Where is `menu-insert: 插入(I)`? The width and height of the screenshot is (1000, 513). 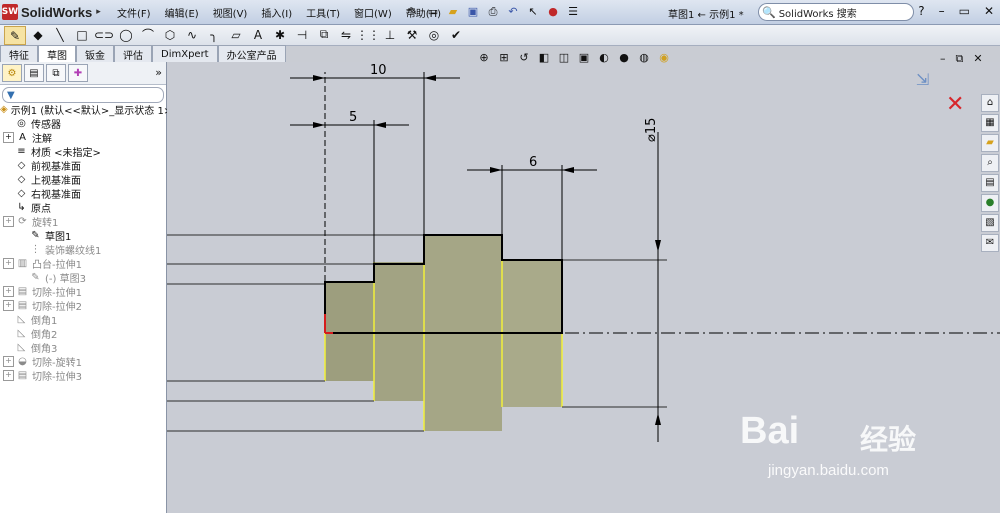
menu-insert: 插入(I) is located at coordinates (276, 12).